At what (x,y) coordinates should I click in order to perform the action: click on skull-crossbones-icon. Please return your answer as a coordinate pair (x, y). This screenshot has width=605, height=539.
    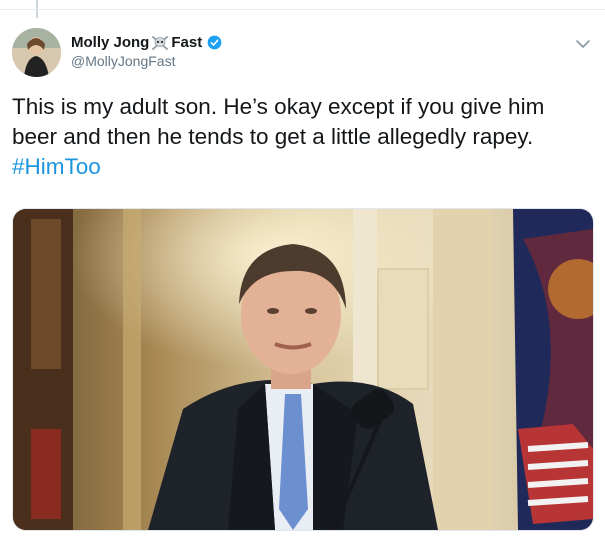
    Looking at the image, I should click on (160, 43).